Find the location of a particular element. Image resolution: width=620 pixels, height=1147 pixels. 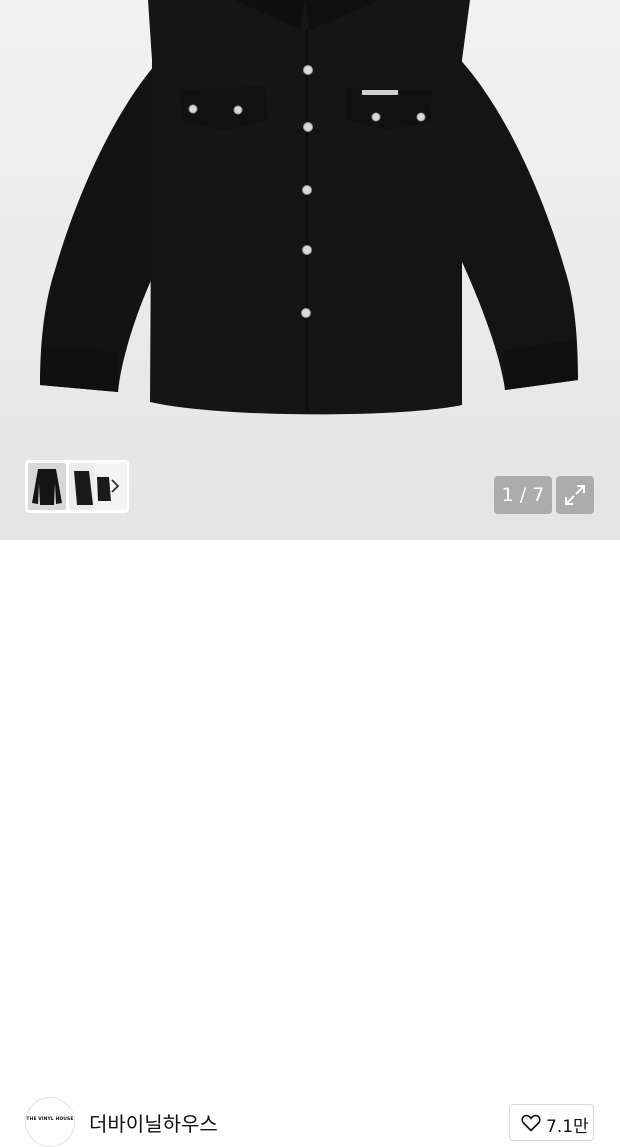

like-button: 7.1만 is located at coordinates (551, 1122).